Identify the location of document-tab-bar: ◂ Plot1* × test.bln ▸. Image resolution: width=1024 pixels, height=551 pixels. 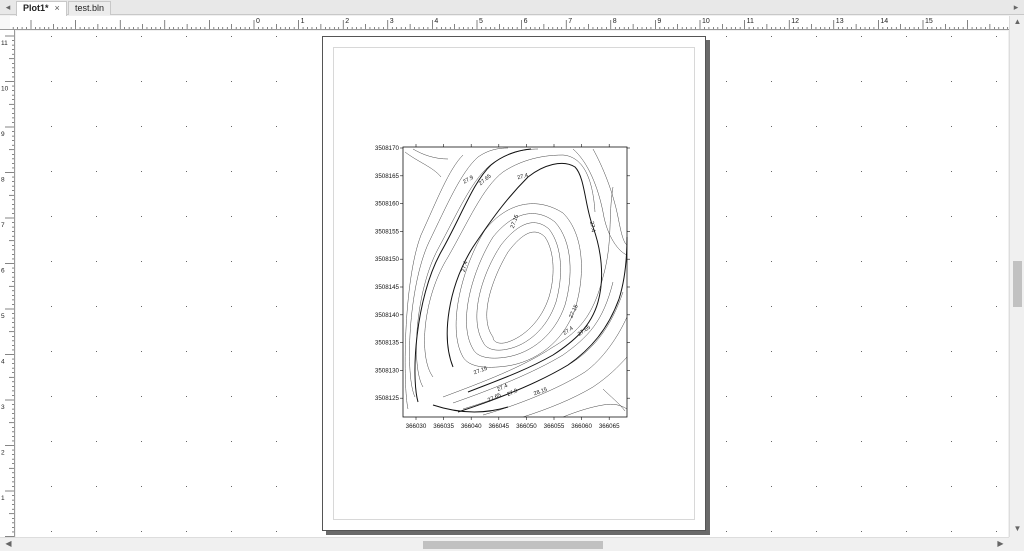
(512, 8).